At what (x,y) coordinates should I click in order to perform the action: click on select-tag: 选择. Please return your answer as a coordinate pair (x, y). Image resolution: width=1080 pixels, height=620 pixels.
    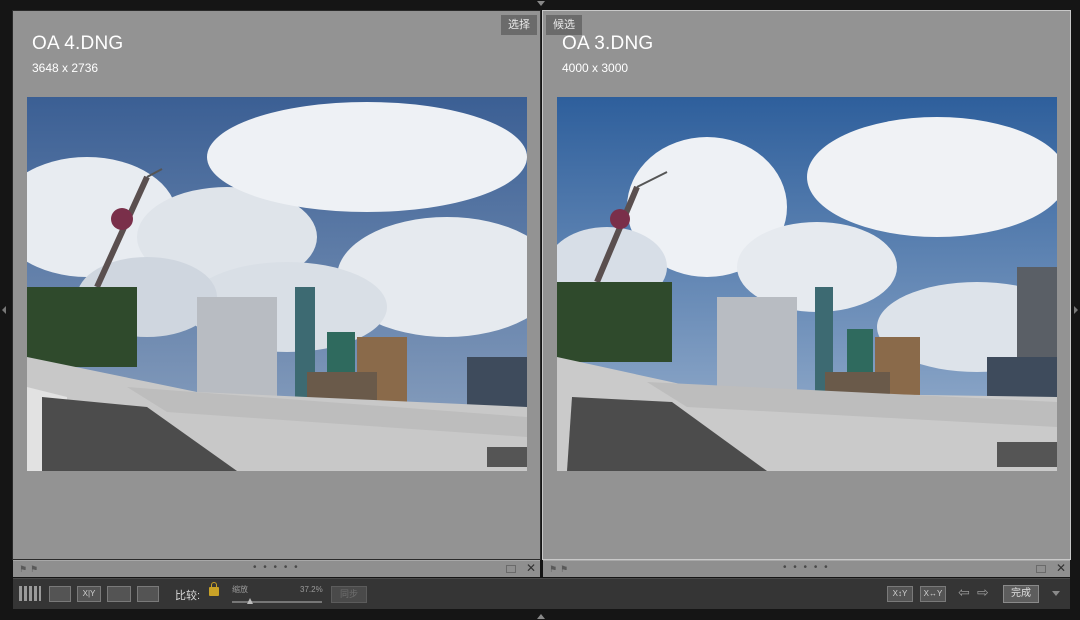
    Looking at the image, I should click on (519, 25).